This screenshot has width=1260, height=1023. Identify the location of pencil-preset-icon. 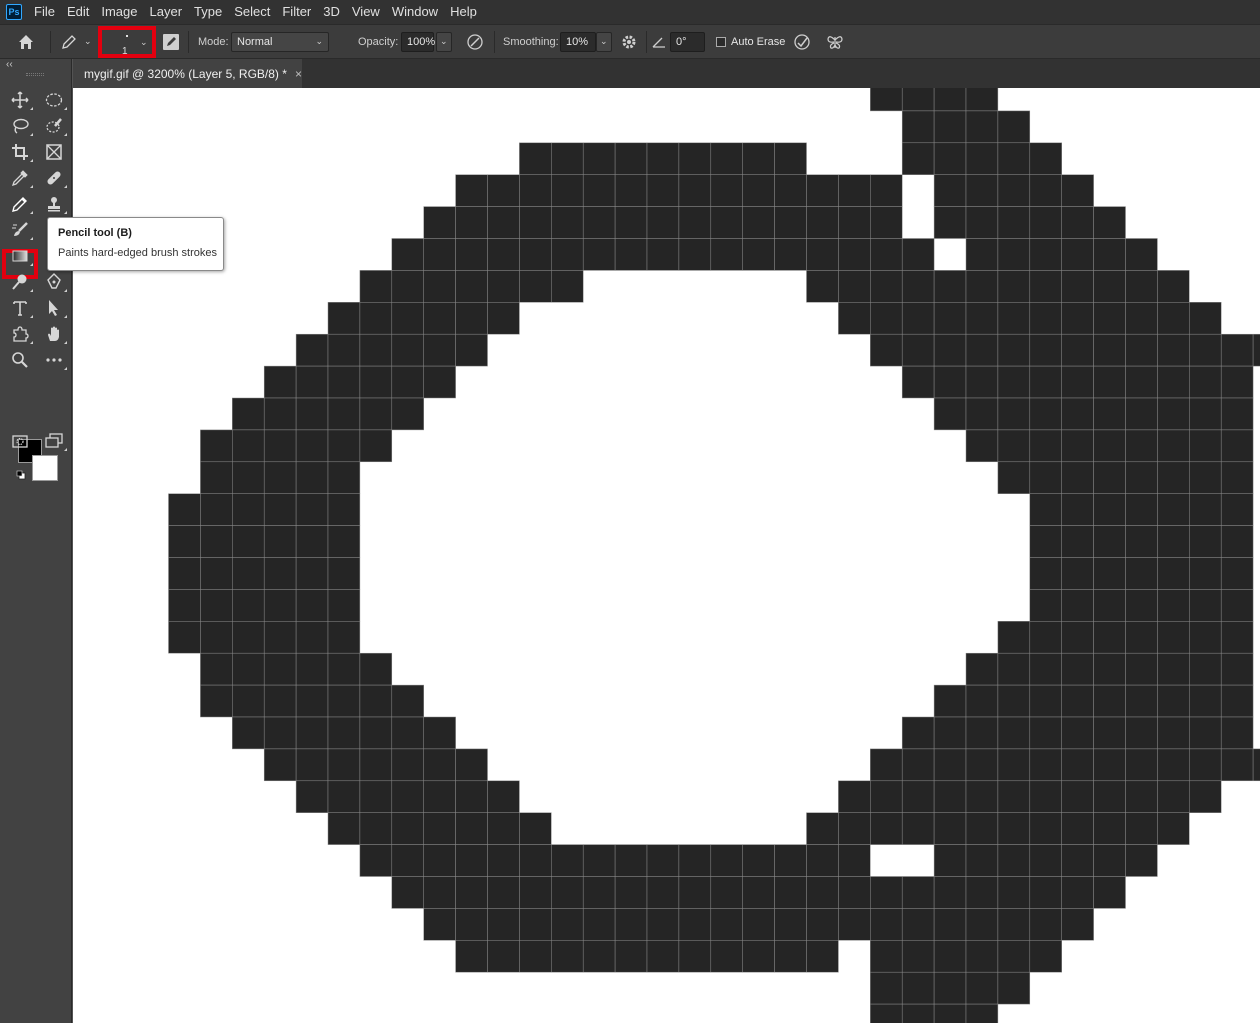
(69, 41).